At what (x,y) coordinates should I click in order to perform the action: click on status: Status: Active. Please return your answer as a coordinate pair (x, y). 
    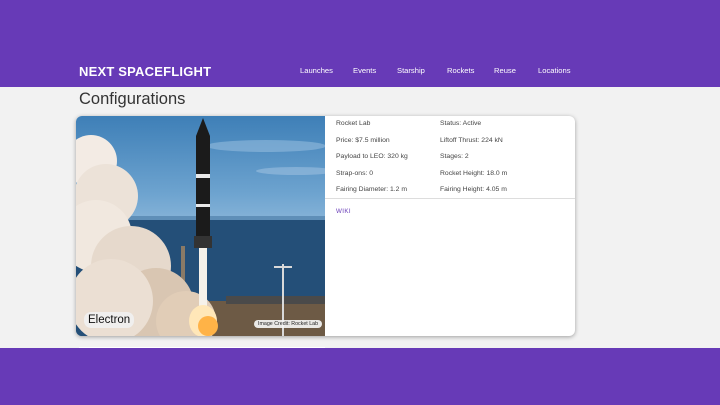
    Looking at the image, I should click on (461, 123).